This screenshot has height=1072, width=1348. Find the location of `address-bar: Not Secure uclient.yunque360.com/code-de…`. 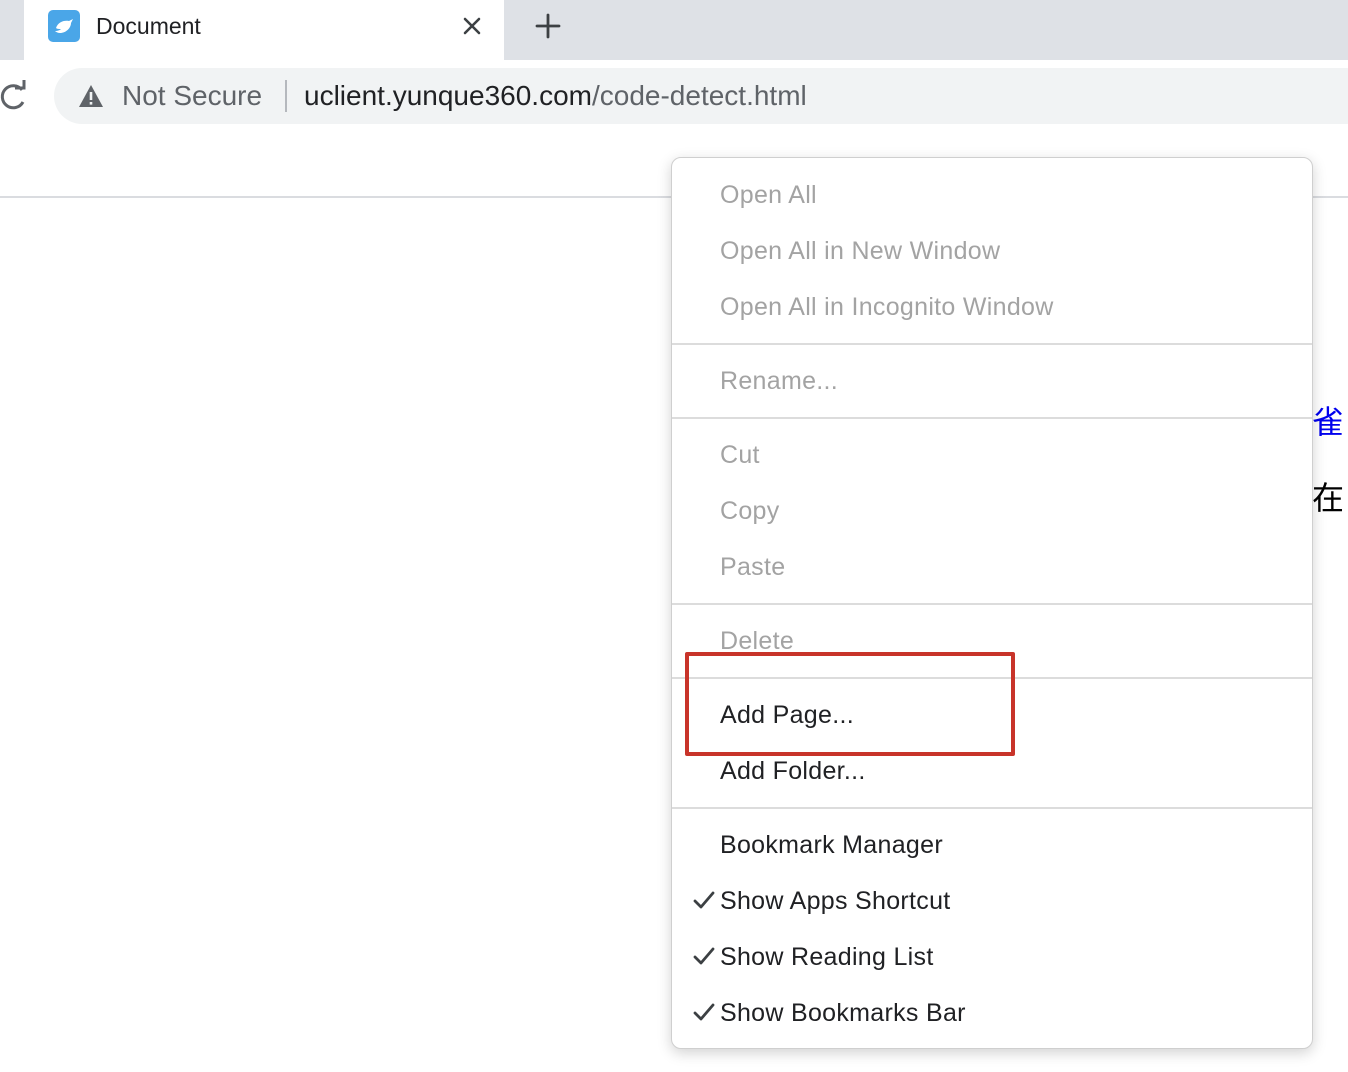

address-bar: Not Secure uclient.yunque360.com/code-de… is located at coordinates (701, 96).